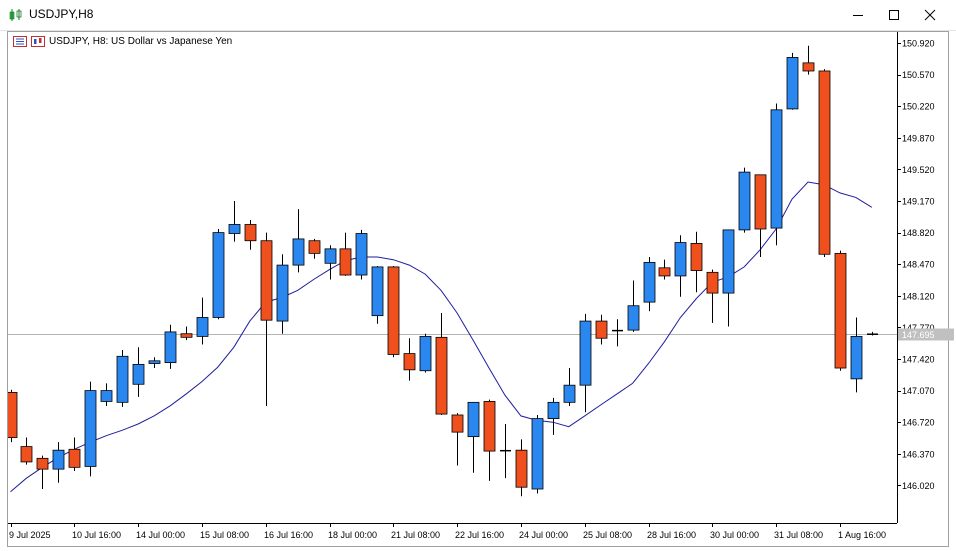  Describe the element at coordinates (918, 486) in the screenshot. I see `y-tick-label: 146.020` at that location.